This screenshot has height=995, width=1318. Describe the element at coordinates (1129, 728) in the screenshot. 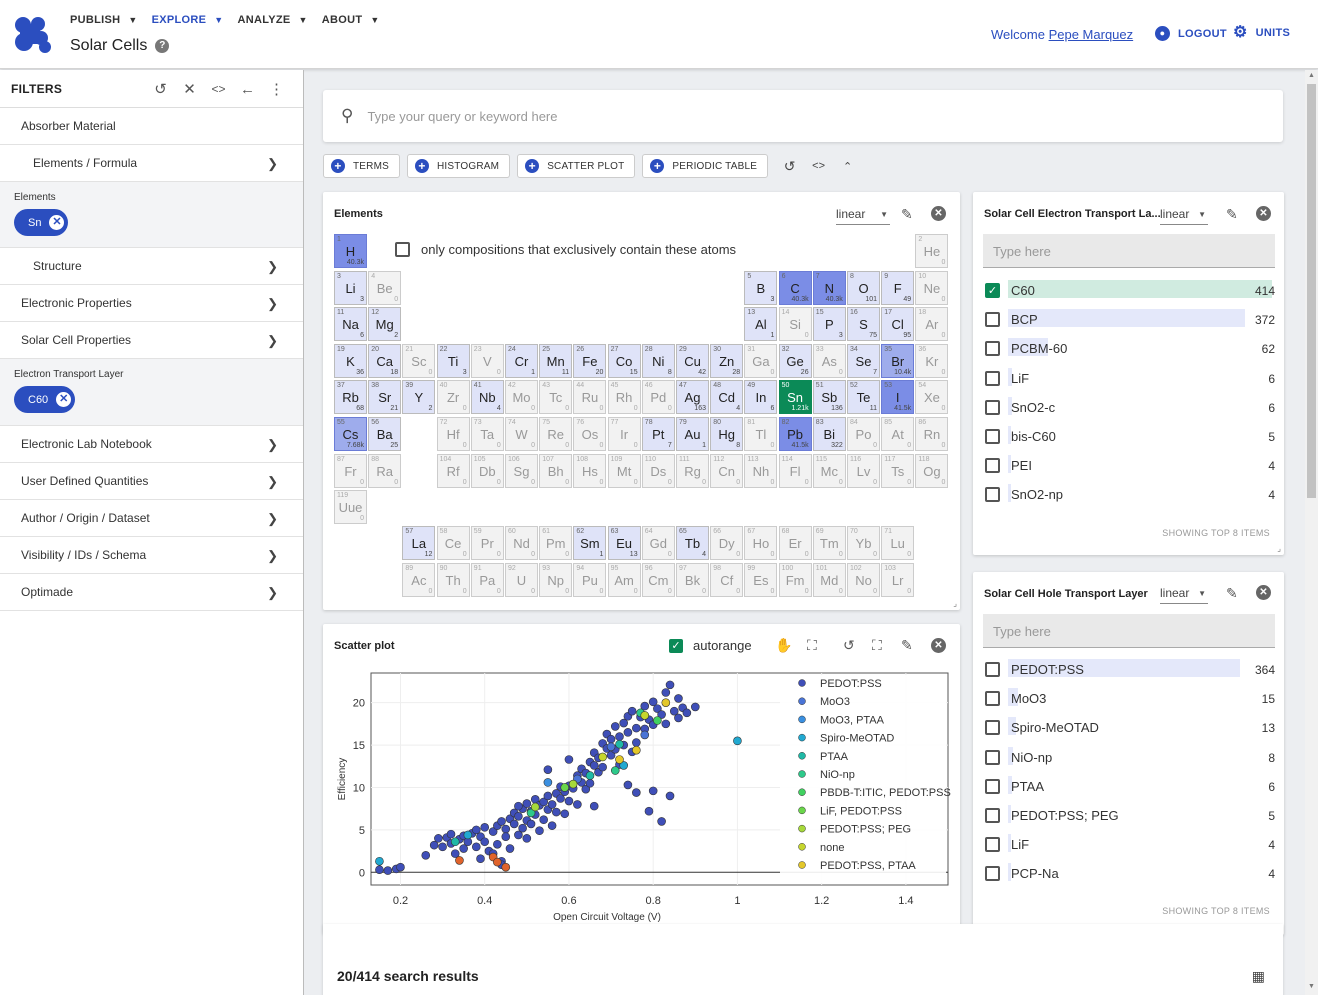

I see `list-item: Spiro-MeOTAD 13` at that location.